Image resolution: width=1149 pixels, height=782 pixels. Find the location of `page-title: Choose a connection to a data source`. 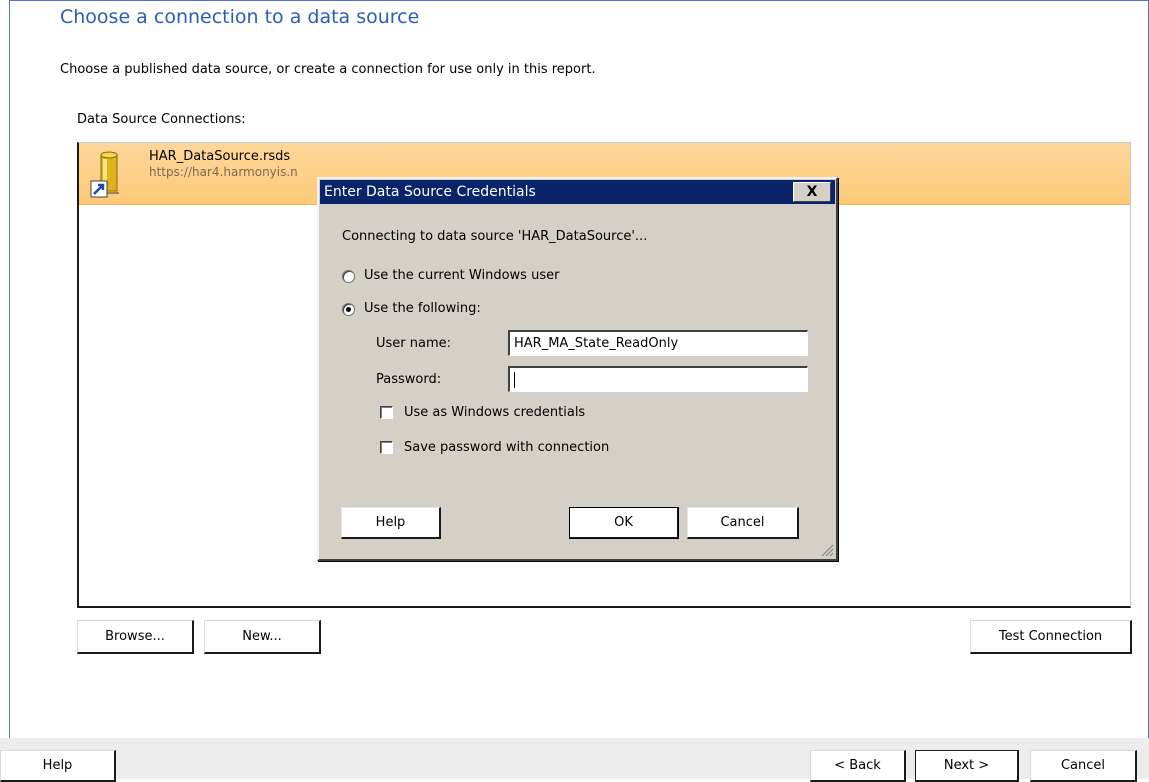

page-title: Choose a connection to a data source is located at coordinates (240, 17).